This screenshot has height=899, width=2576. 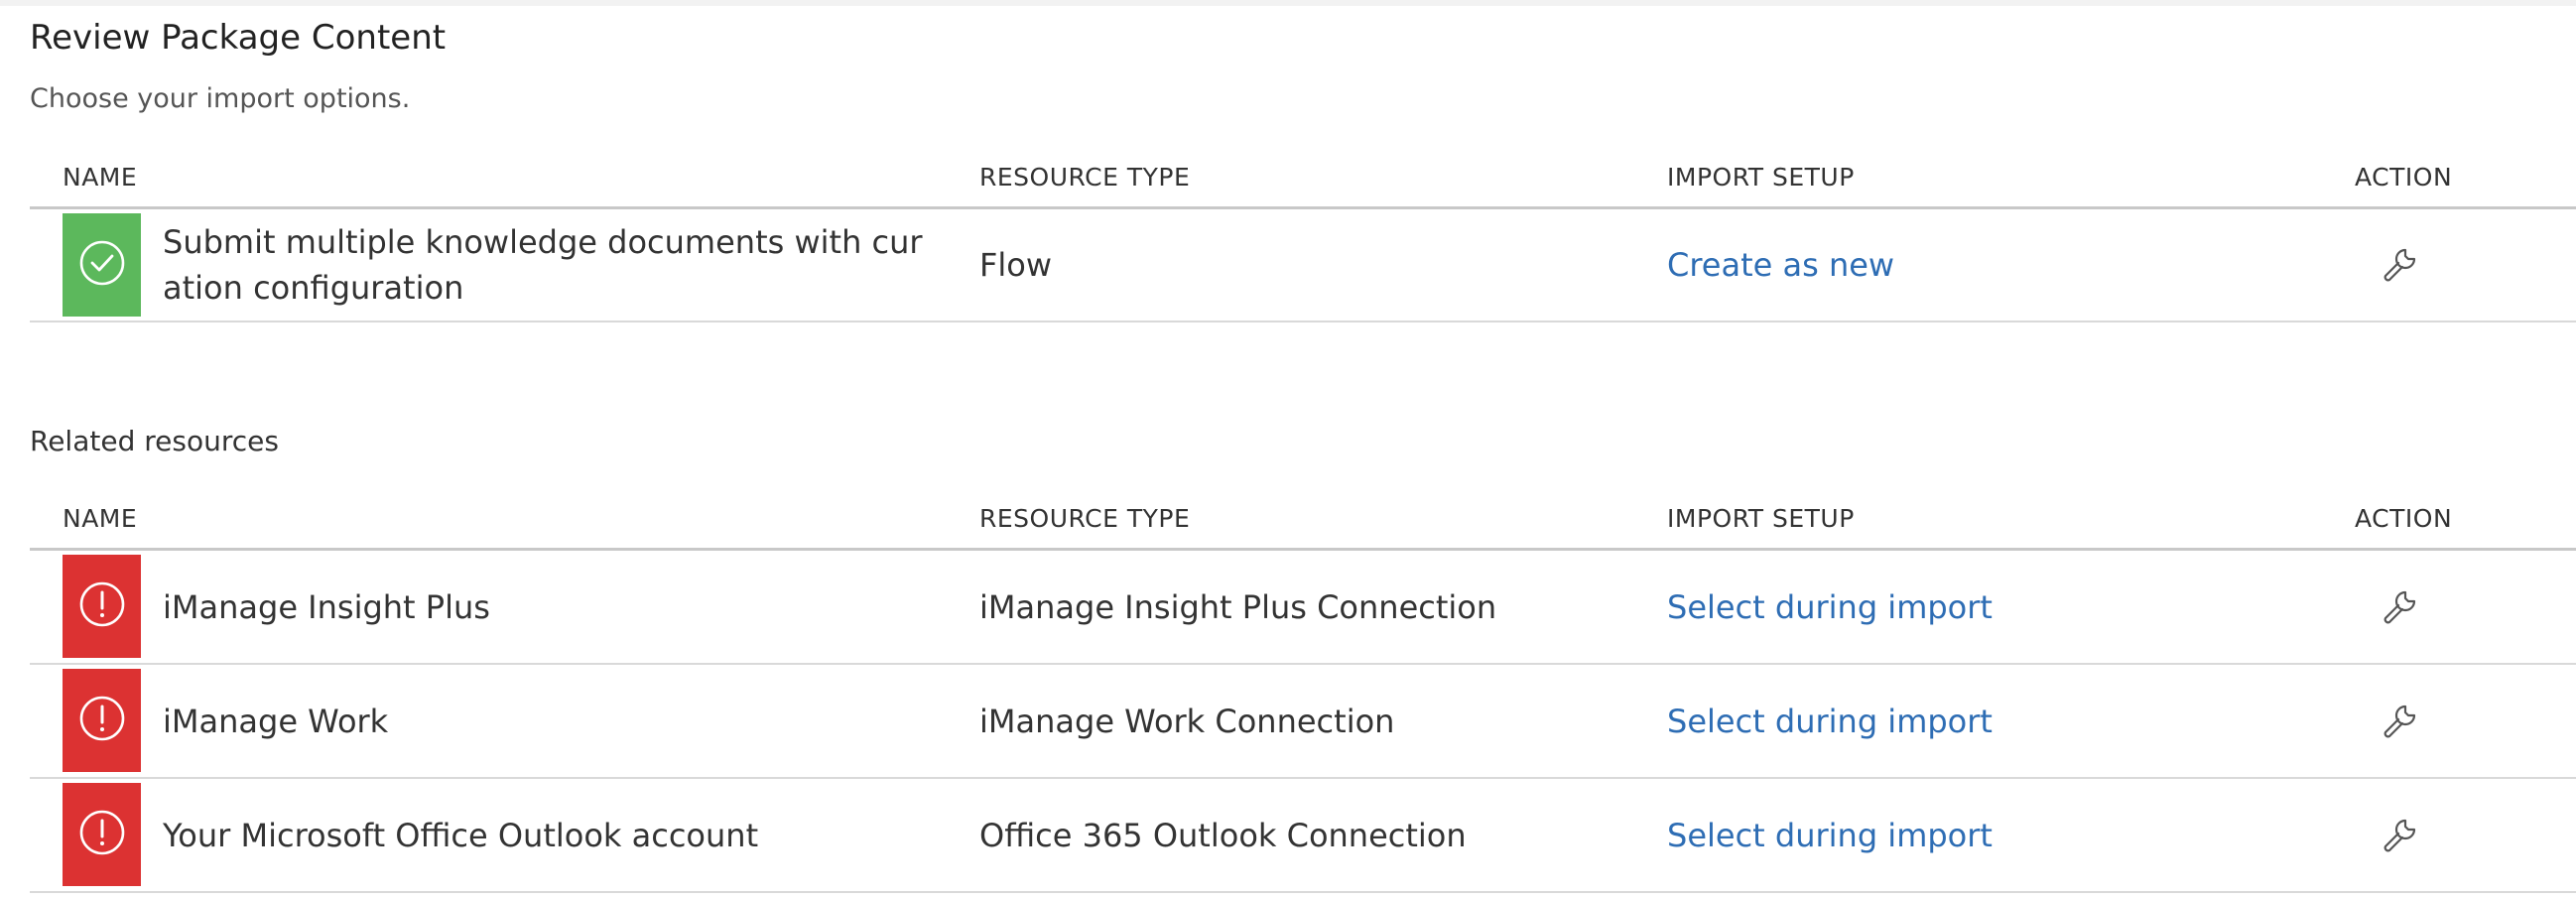 I want to click on row-resource-type: Flow, so click(x=1016, y=265).